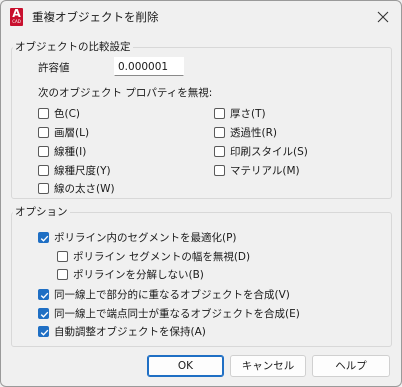 The width and height of the screenshot is (402, 387). What do you see at coordinates (138, 275) in the screenshot?
I see `checkbox-label: ポリラインを分解しない(B)` at bounding box center [138, 275].